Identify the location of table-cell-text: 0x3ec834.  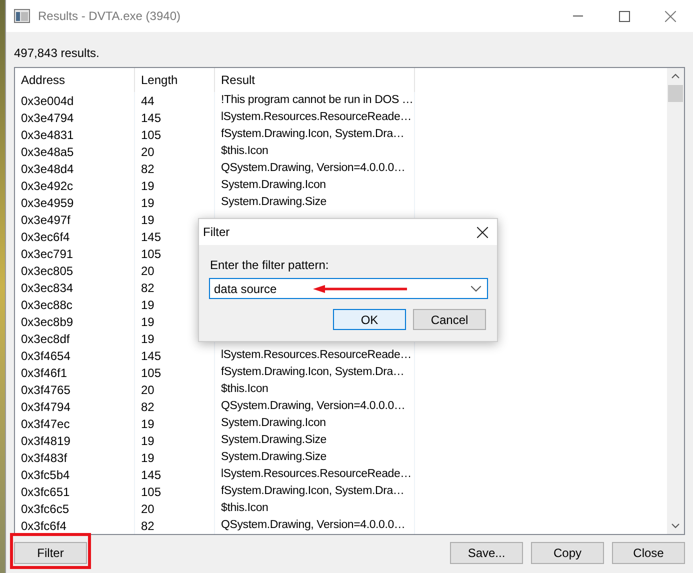
(47, 288).